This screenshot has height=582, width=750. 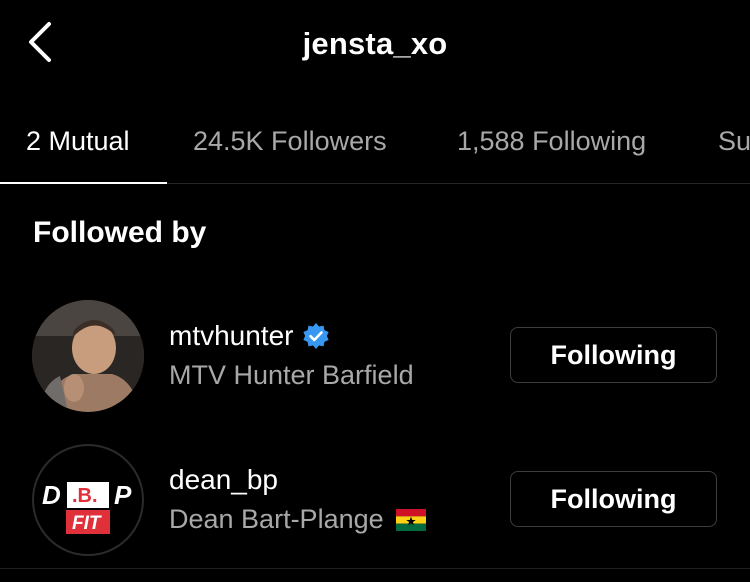 I want to click on svg-text: D, so click(x=51, y=495).